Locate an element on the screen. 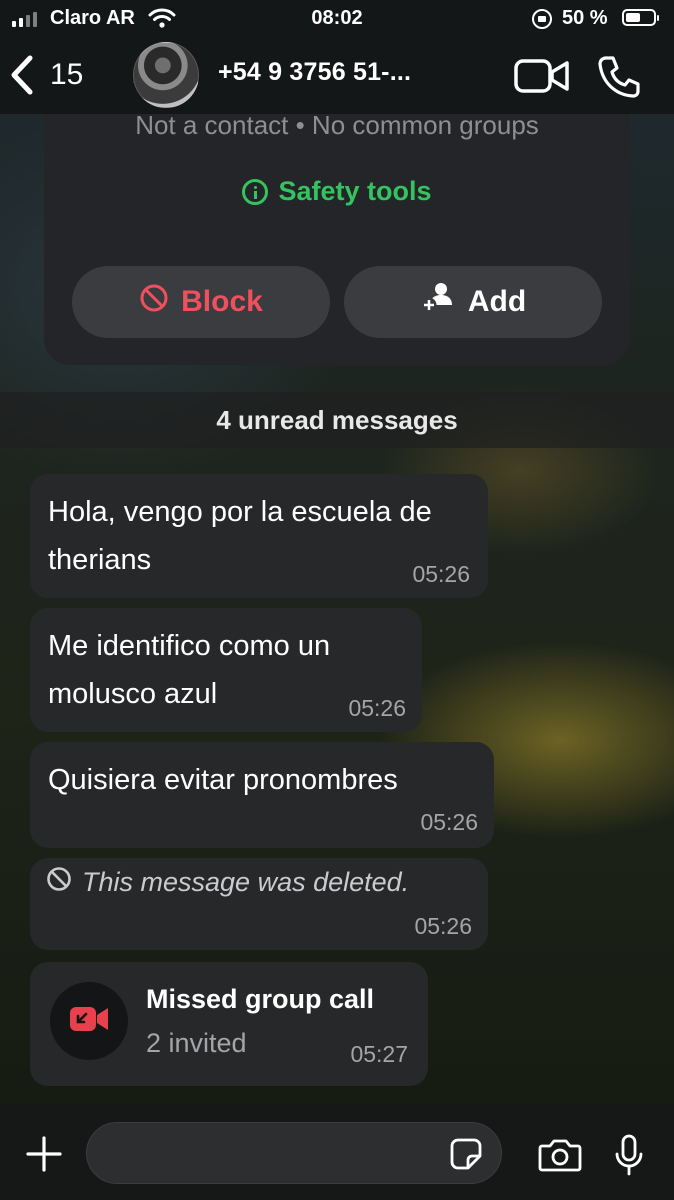 This screenshot has width=674, height=1200. unread-chats-count: 15 is located at coordinates (67, 74).